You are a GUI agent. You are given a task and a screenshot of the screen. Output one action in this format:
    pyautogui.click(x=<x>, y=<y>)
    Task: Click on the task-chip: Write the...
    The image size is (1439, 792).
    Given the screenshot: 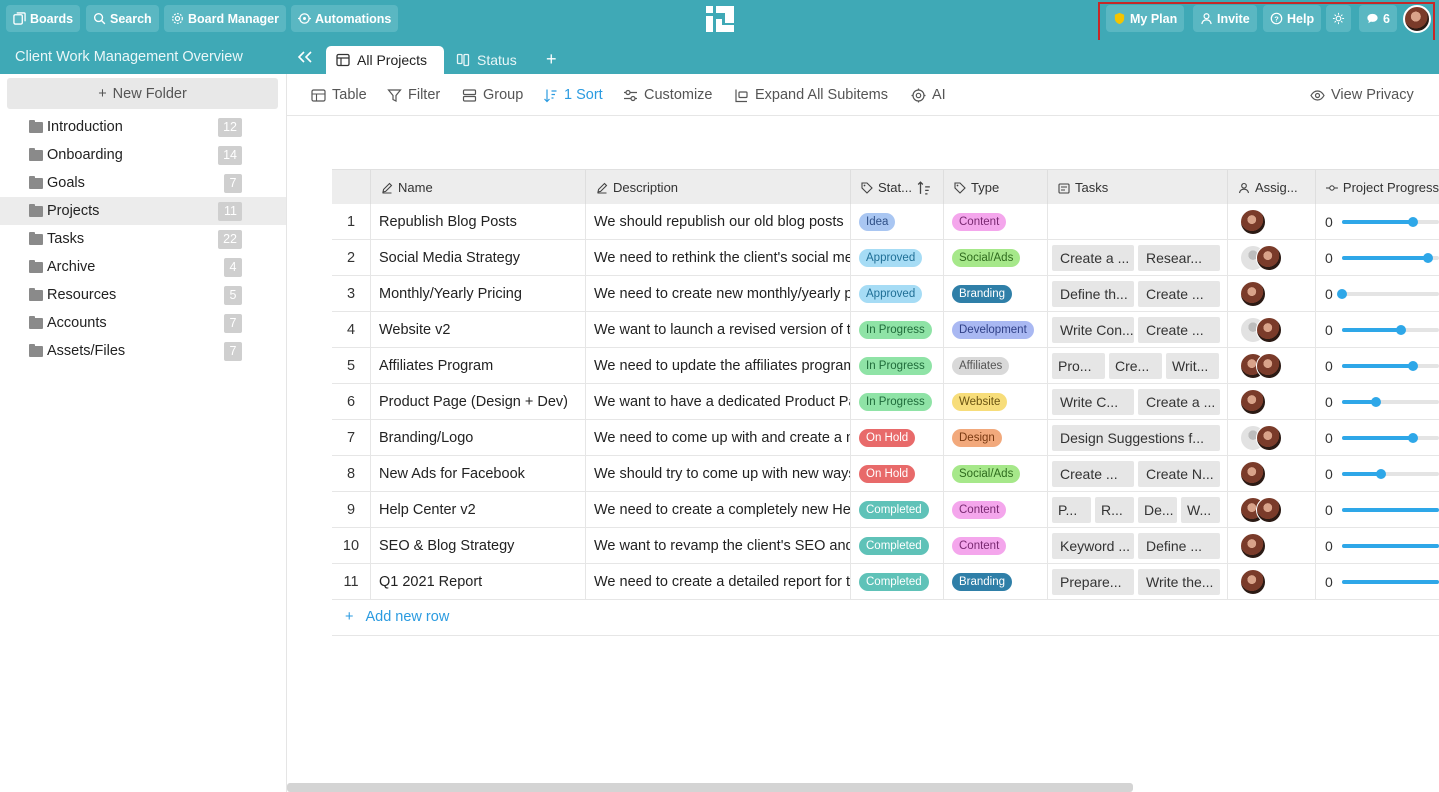 What is the action you would take?
    pyautogui.click(x=1179, y=582)
    